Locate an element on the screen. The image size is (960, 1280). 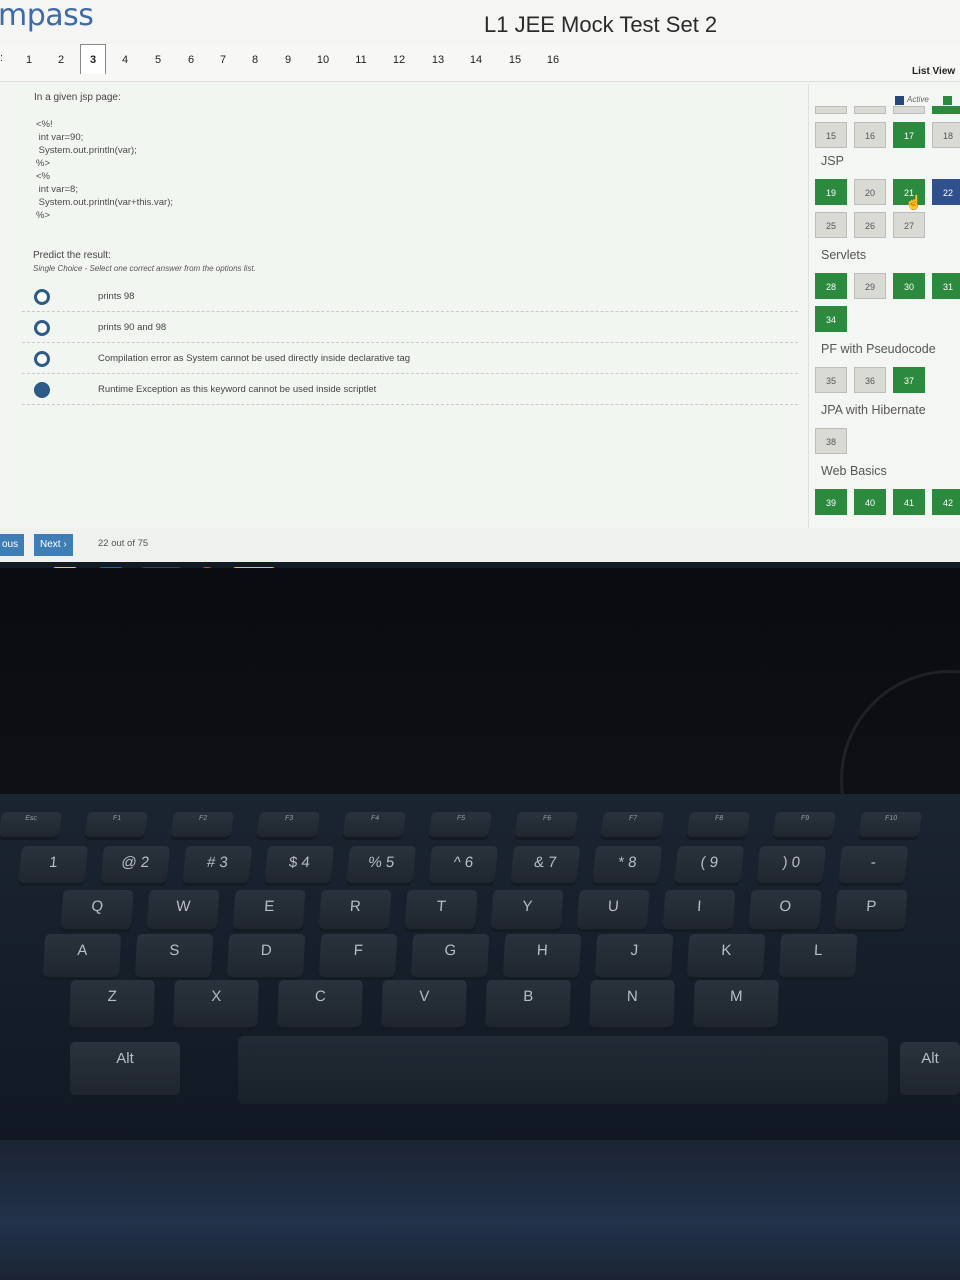
warning-icon: ⚠ is located at coordinates (254, 567).